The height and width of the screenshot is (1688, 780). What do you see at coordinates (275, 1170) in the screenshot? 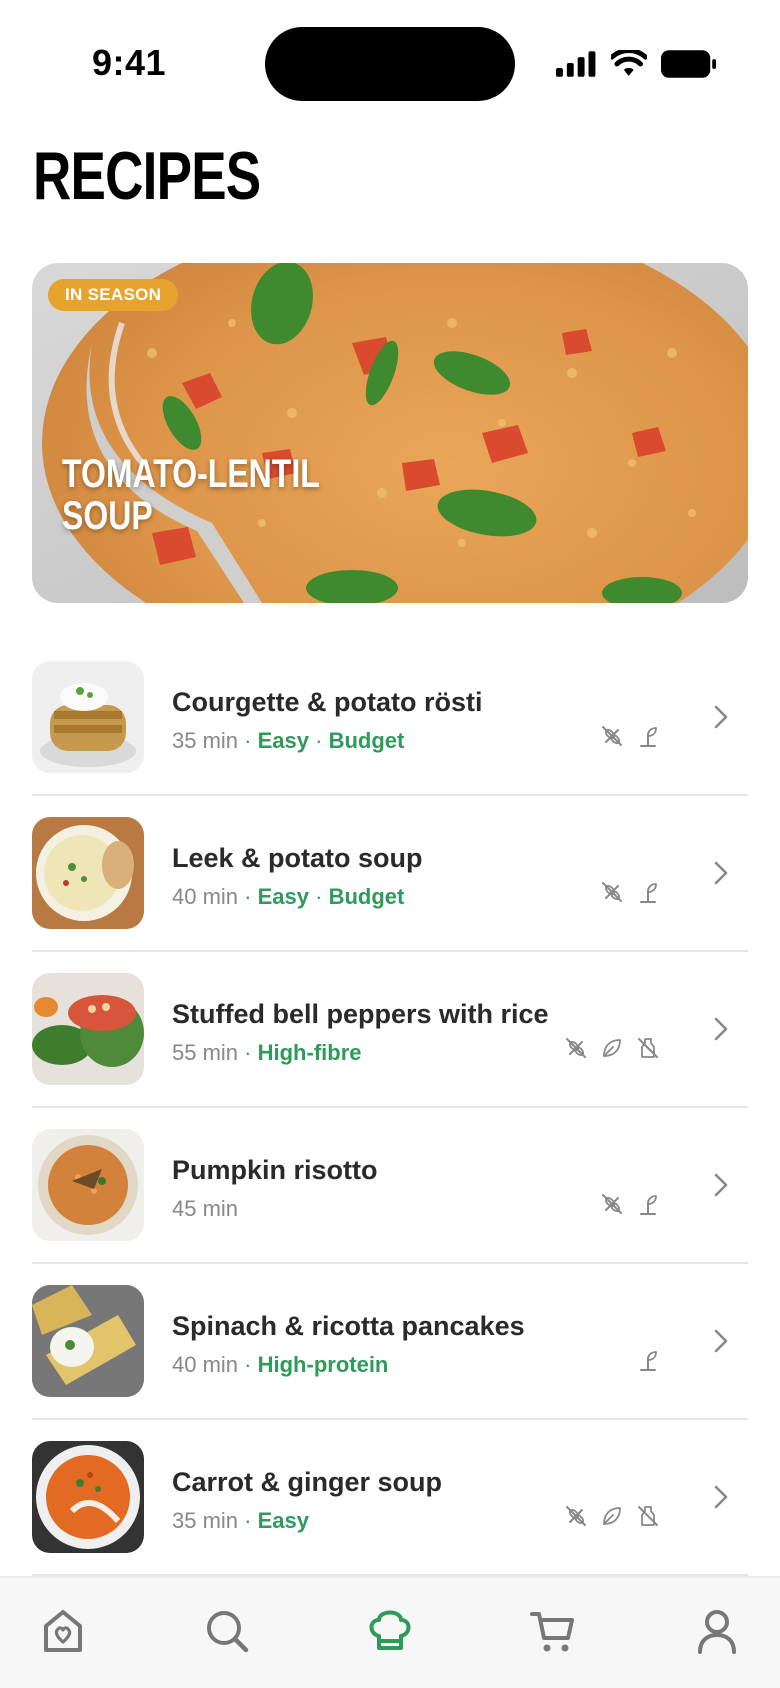
I see `recipe-name: Pumpkin risotto` at bounding box center [275, 1170].